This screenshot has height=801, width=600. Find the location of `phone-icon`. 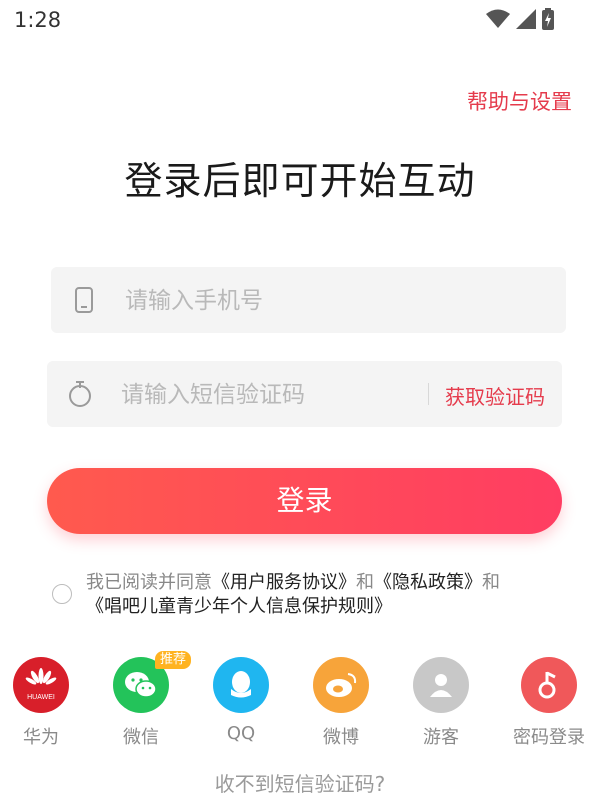

phone-icon is located at coordinates (84, 300).